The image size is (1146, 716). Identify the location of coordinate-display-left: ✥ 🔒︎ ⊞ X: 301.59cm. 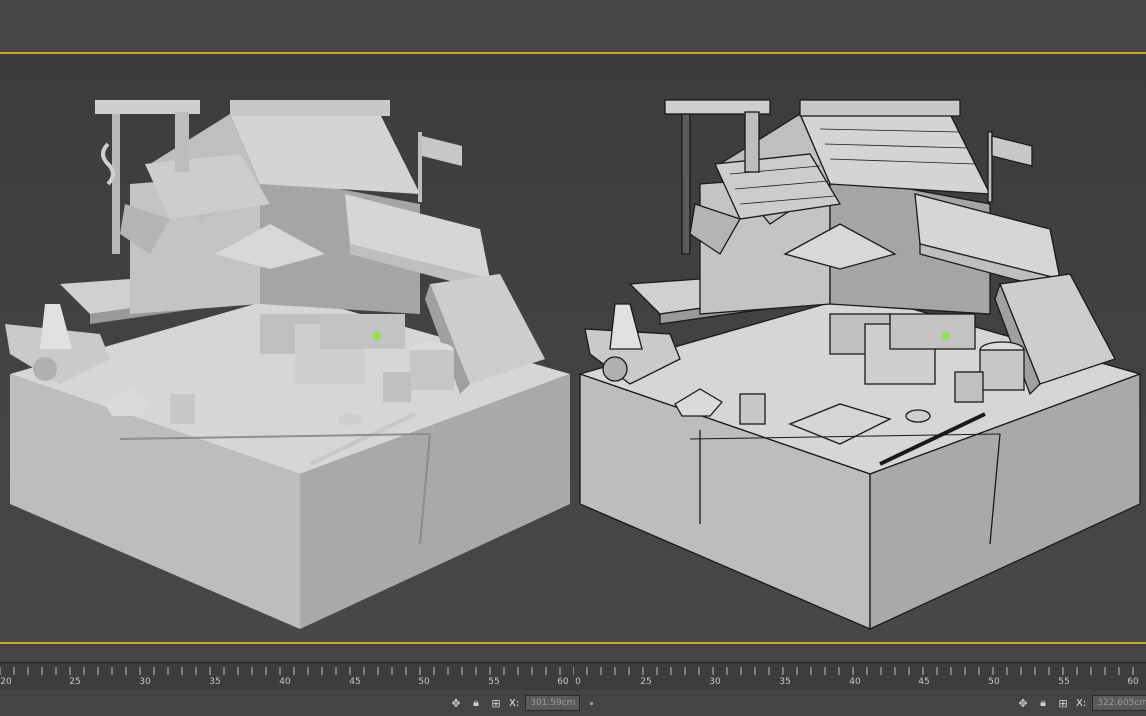
(521, 703).